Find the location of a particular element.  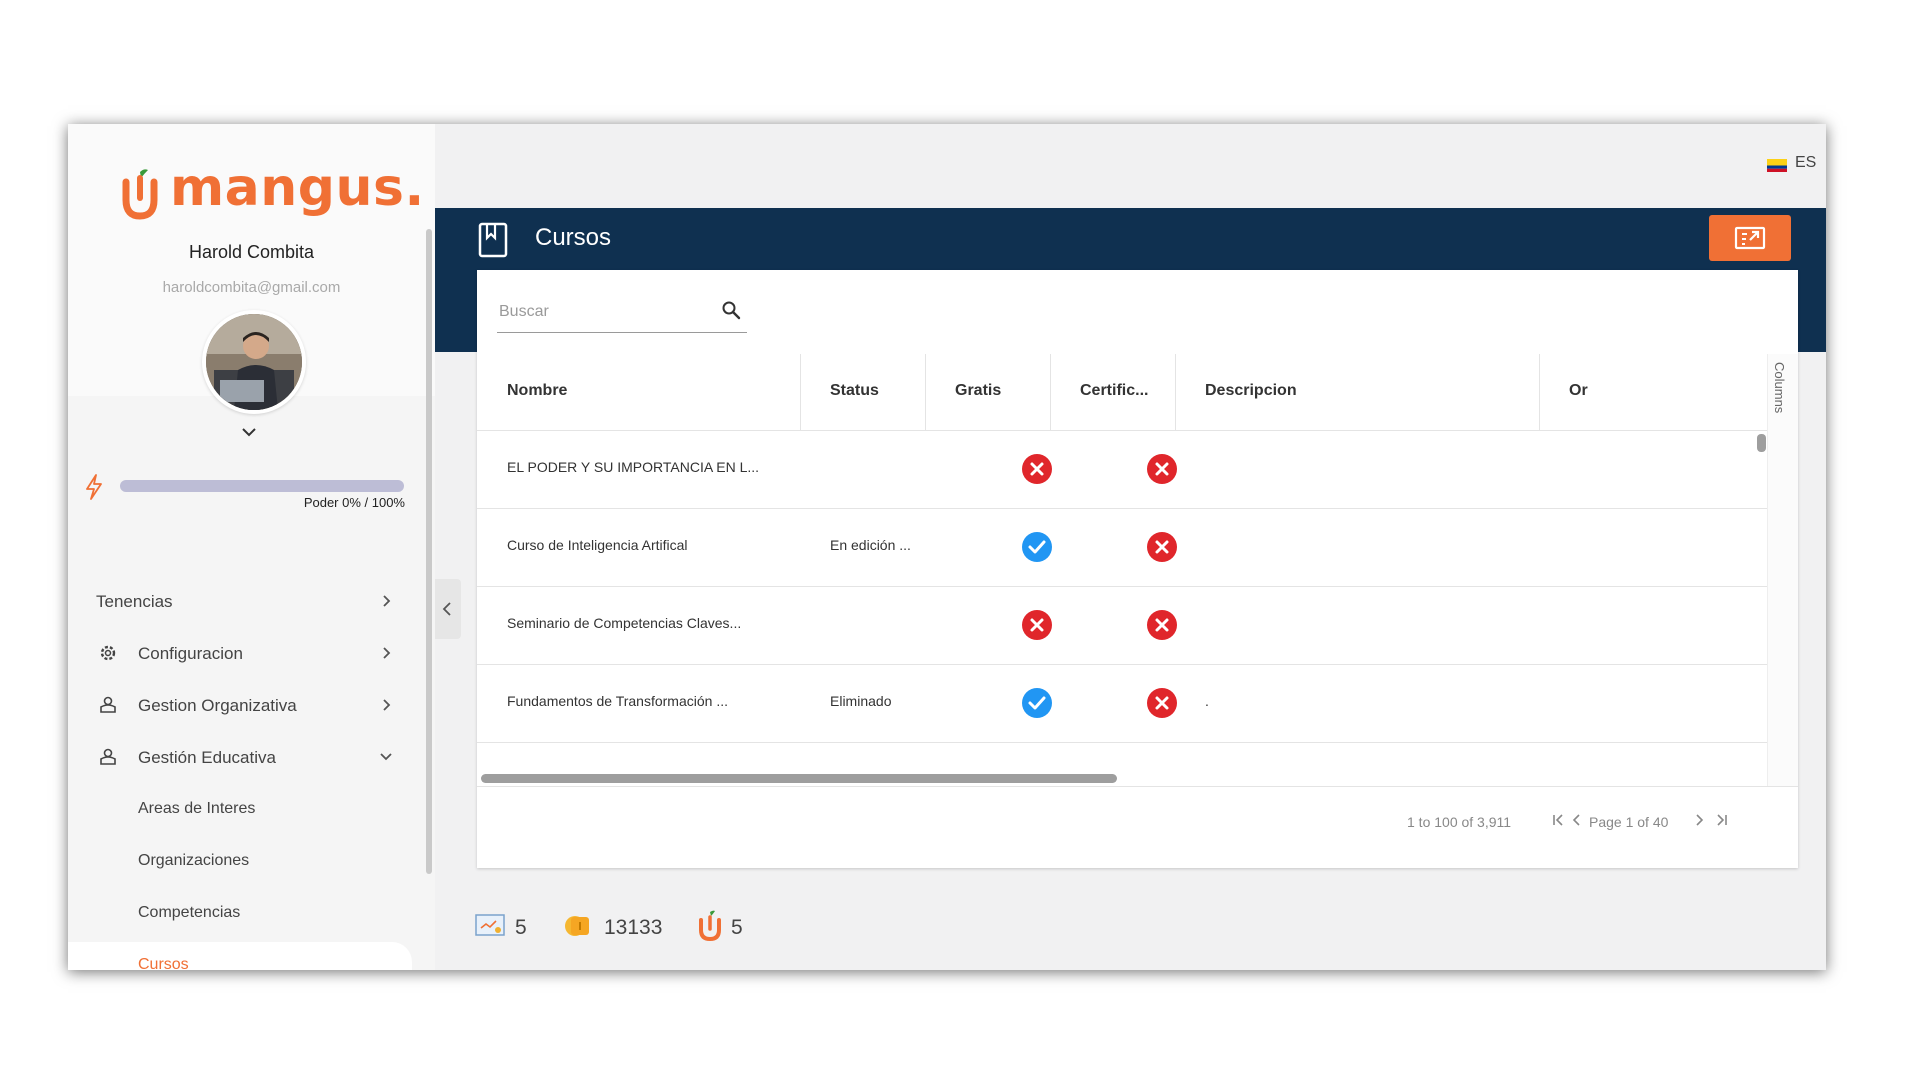

search-input is located at coordinates (604, 312).